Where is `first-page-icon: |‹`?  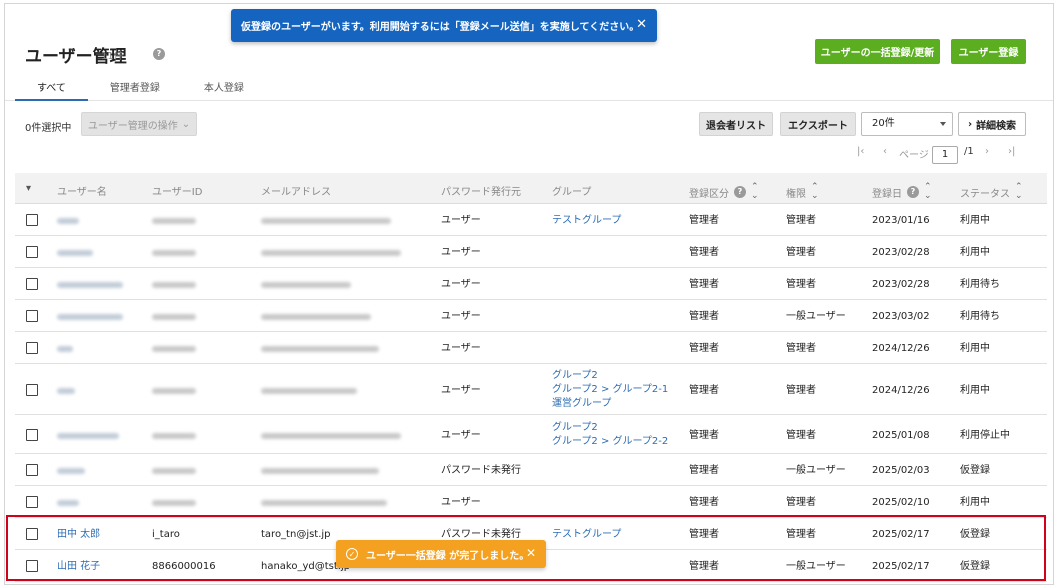
first-page-icon: |‹ is located at coordinates (860, 151).